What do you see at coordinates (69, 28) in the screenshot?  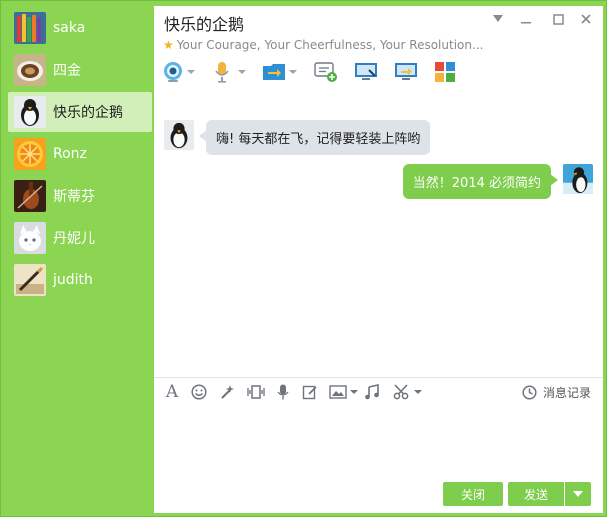 I see `contact-name: saka` at bounding box center [69, 28].